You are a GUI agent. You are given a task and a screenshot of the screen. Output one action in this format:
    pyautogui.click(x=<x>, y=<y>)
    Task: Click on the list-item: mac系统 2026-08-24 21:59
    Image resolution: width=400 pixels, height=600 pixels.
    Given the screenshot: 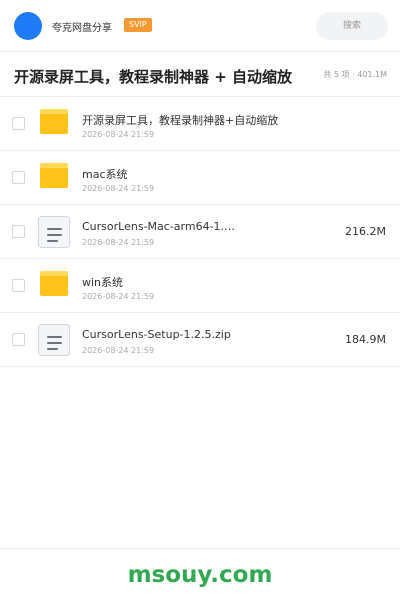 What is the action you would take?
    pyautogui.click(x=200, y=178)
    